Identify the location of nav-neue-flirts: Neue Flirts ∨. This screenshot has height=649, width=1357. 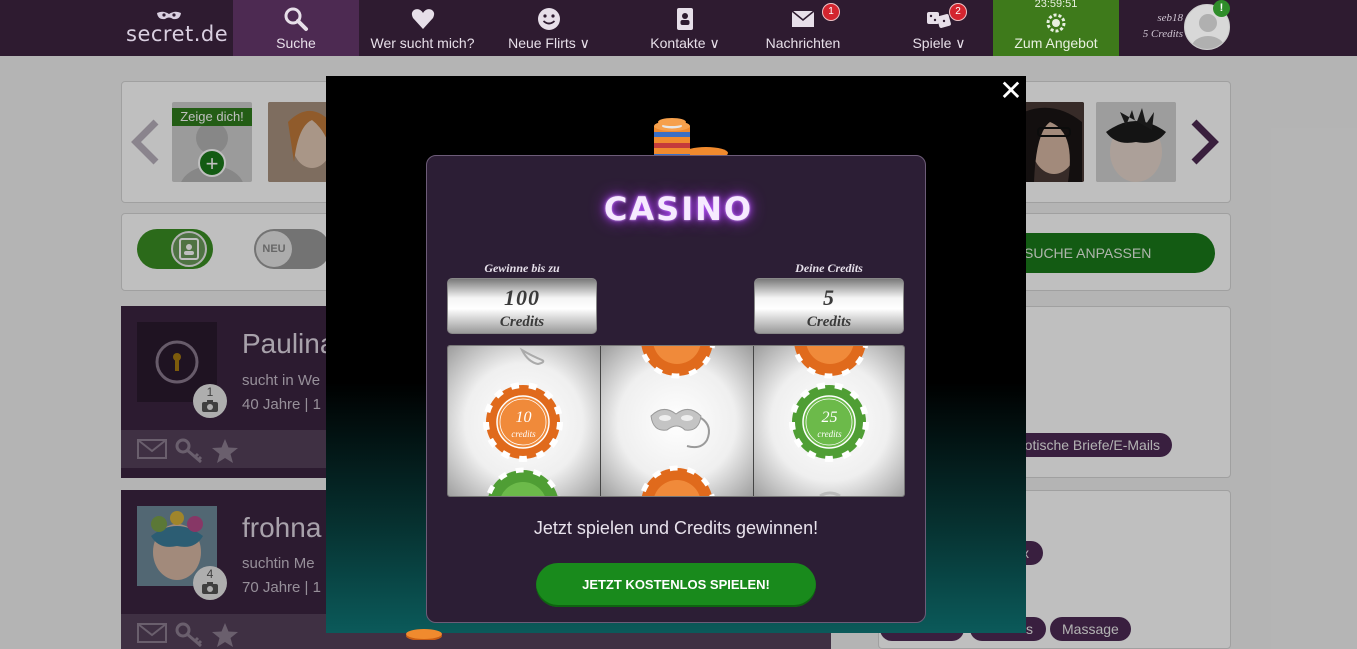
(549, 28).